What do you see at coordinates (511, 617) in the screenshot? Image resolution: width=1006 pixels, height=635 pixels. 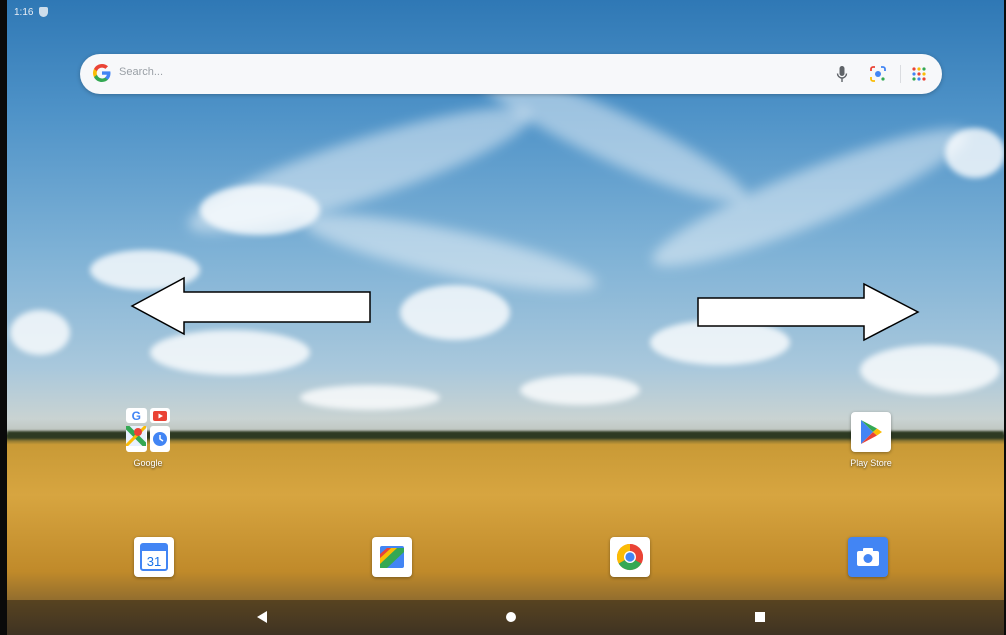 I see `home-icon` at bounding box center [511, 617].